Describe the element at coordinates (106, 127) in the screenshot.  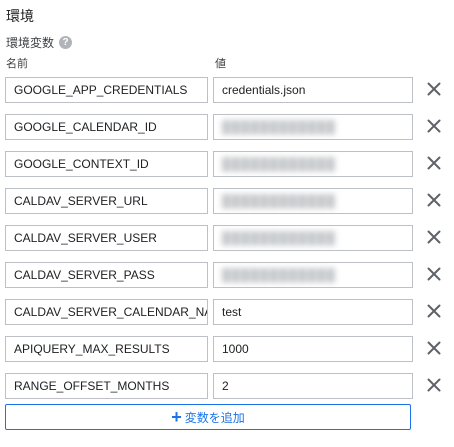
I see `env-var-name-input: GOOGLE_CALENDAR_ID` at that location.